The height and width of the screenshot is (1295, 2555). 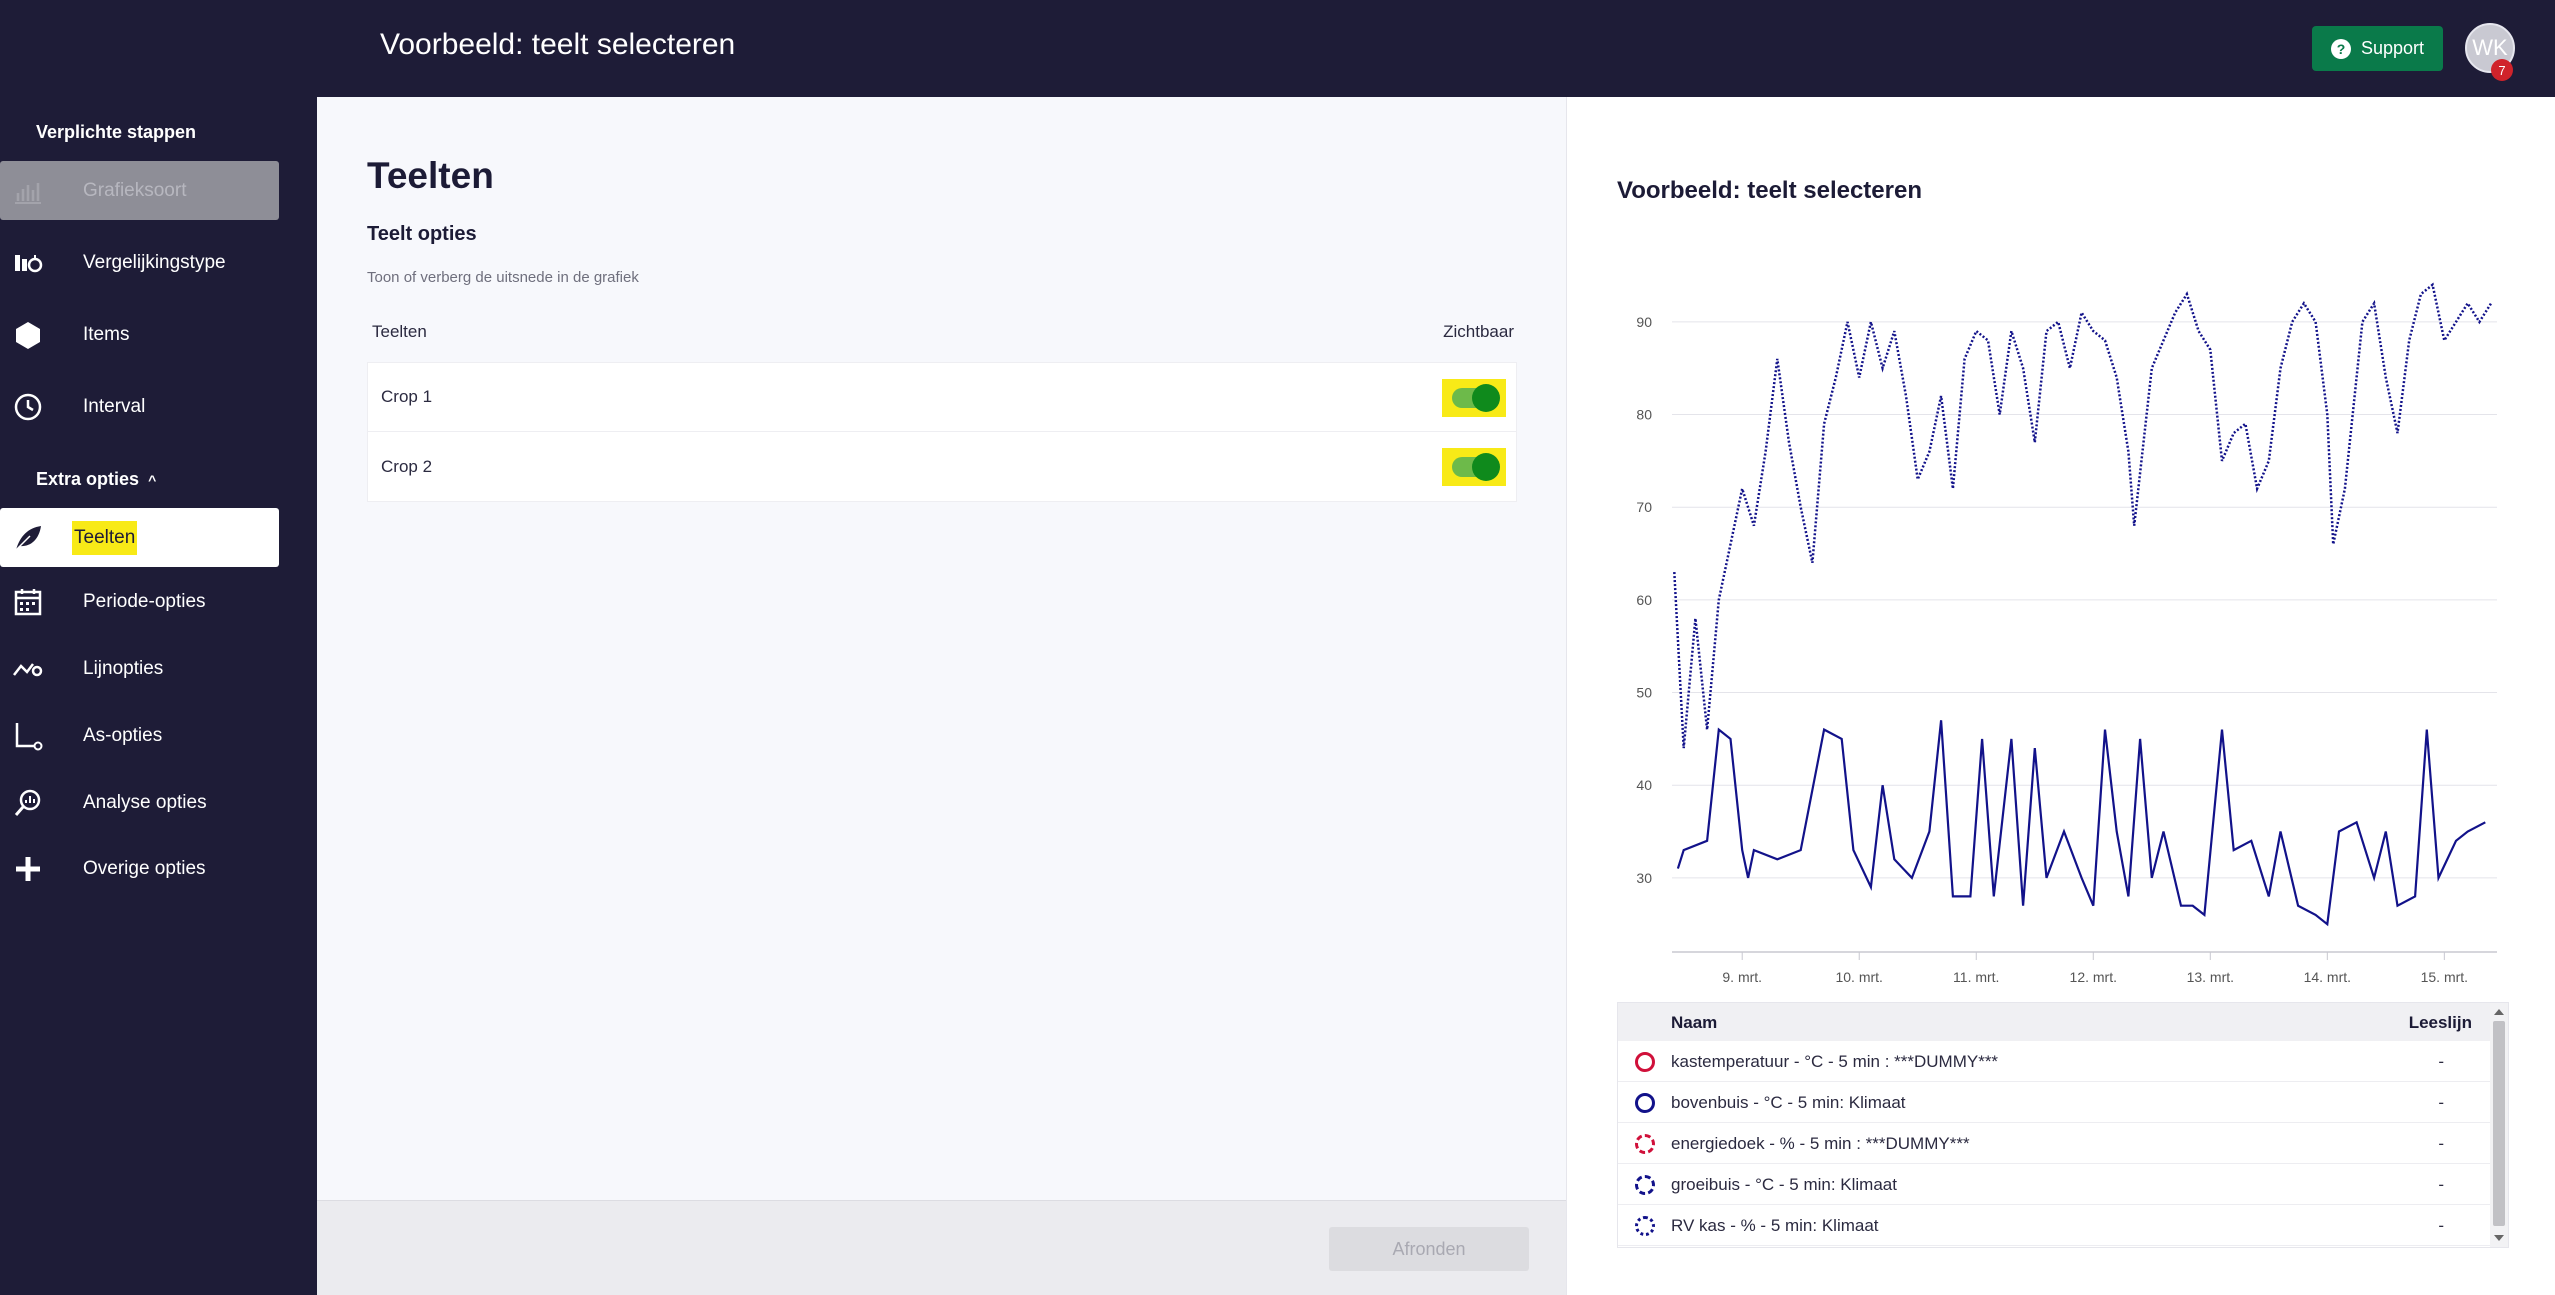 What do you see at coordinates (116, 132) in the screenshot?
I see `section-required: Verplichte stappen` at bounding box center [116, 132].